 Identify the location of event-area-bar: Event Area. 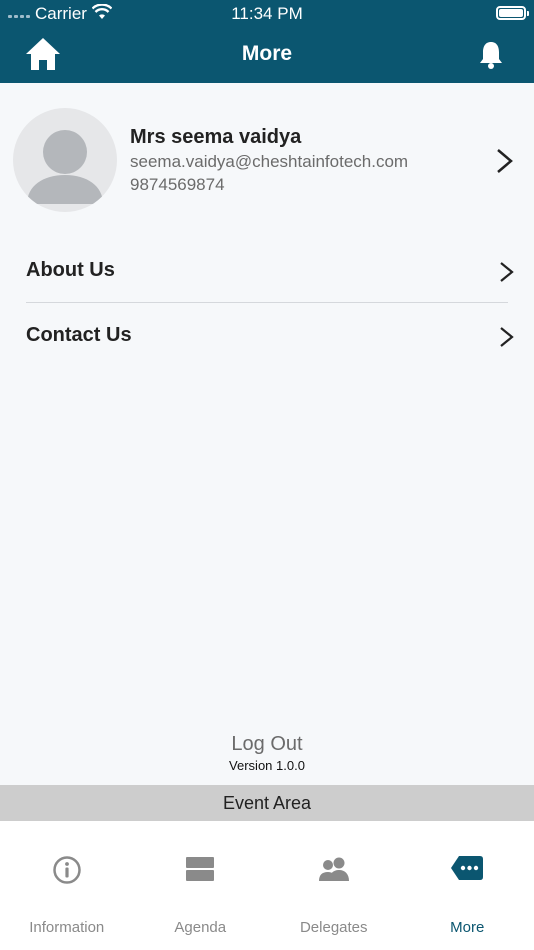
(267, 803).